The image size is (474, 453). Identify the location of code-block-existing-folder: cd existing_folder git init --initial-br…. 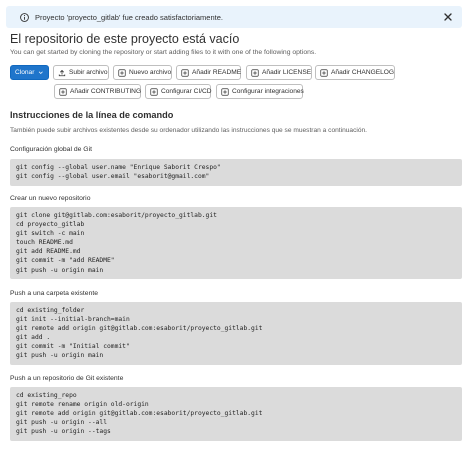
(236, 333).